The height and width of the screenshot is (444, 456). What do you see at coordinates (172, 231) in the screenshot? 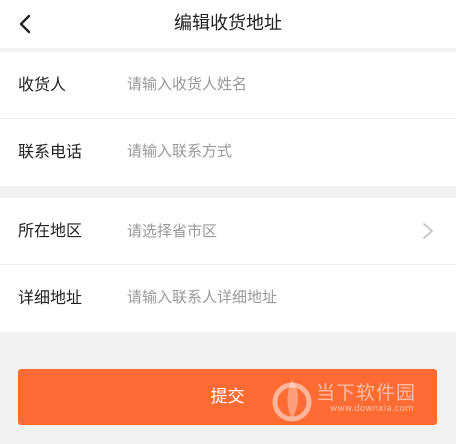
I see `region-select: 请选择省市区` at bounding box center [172, 231].